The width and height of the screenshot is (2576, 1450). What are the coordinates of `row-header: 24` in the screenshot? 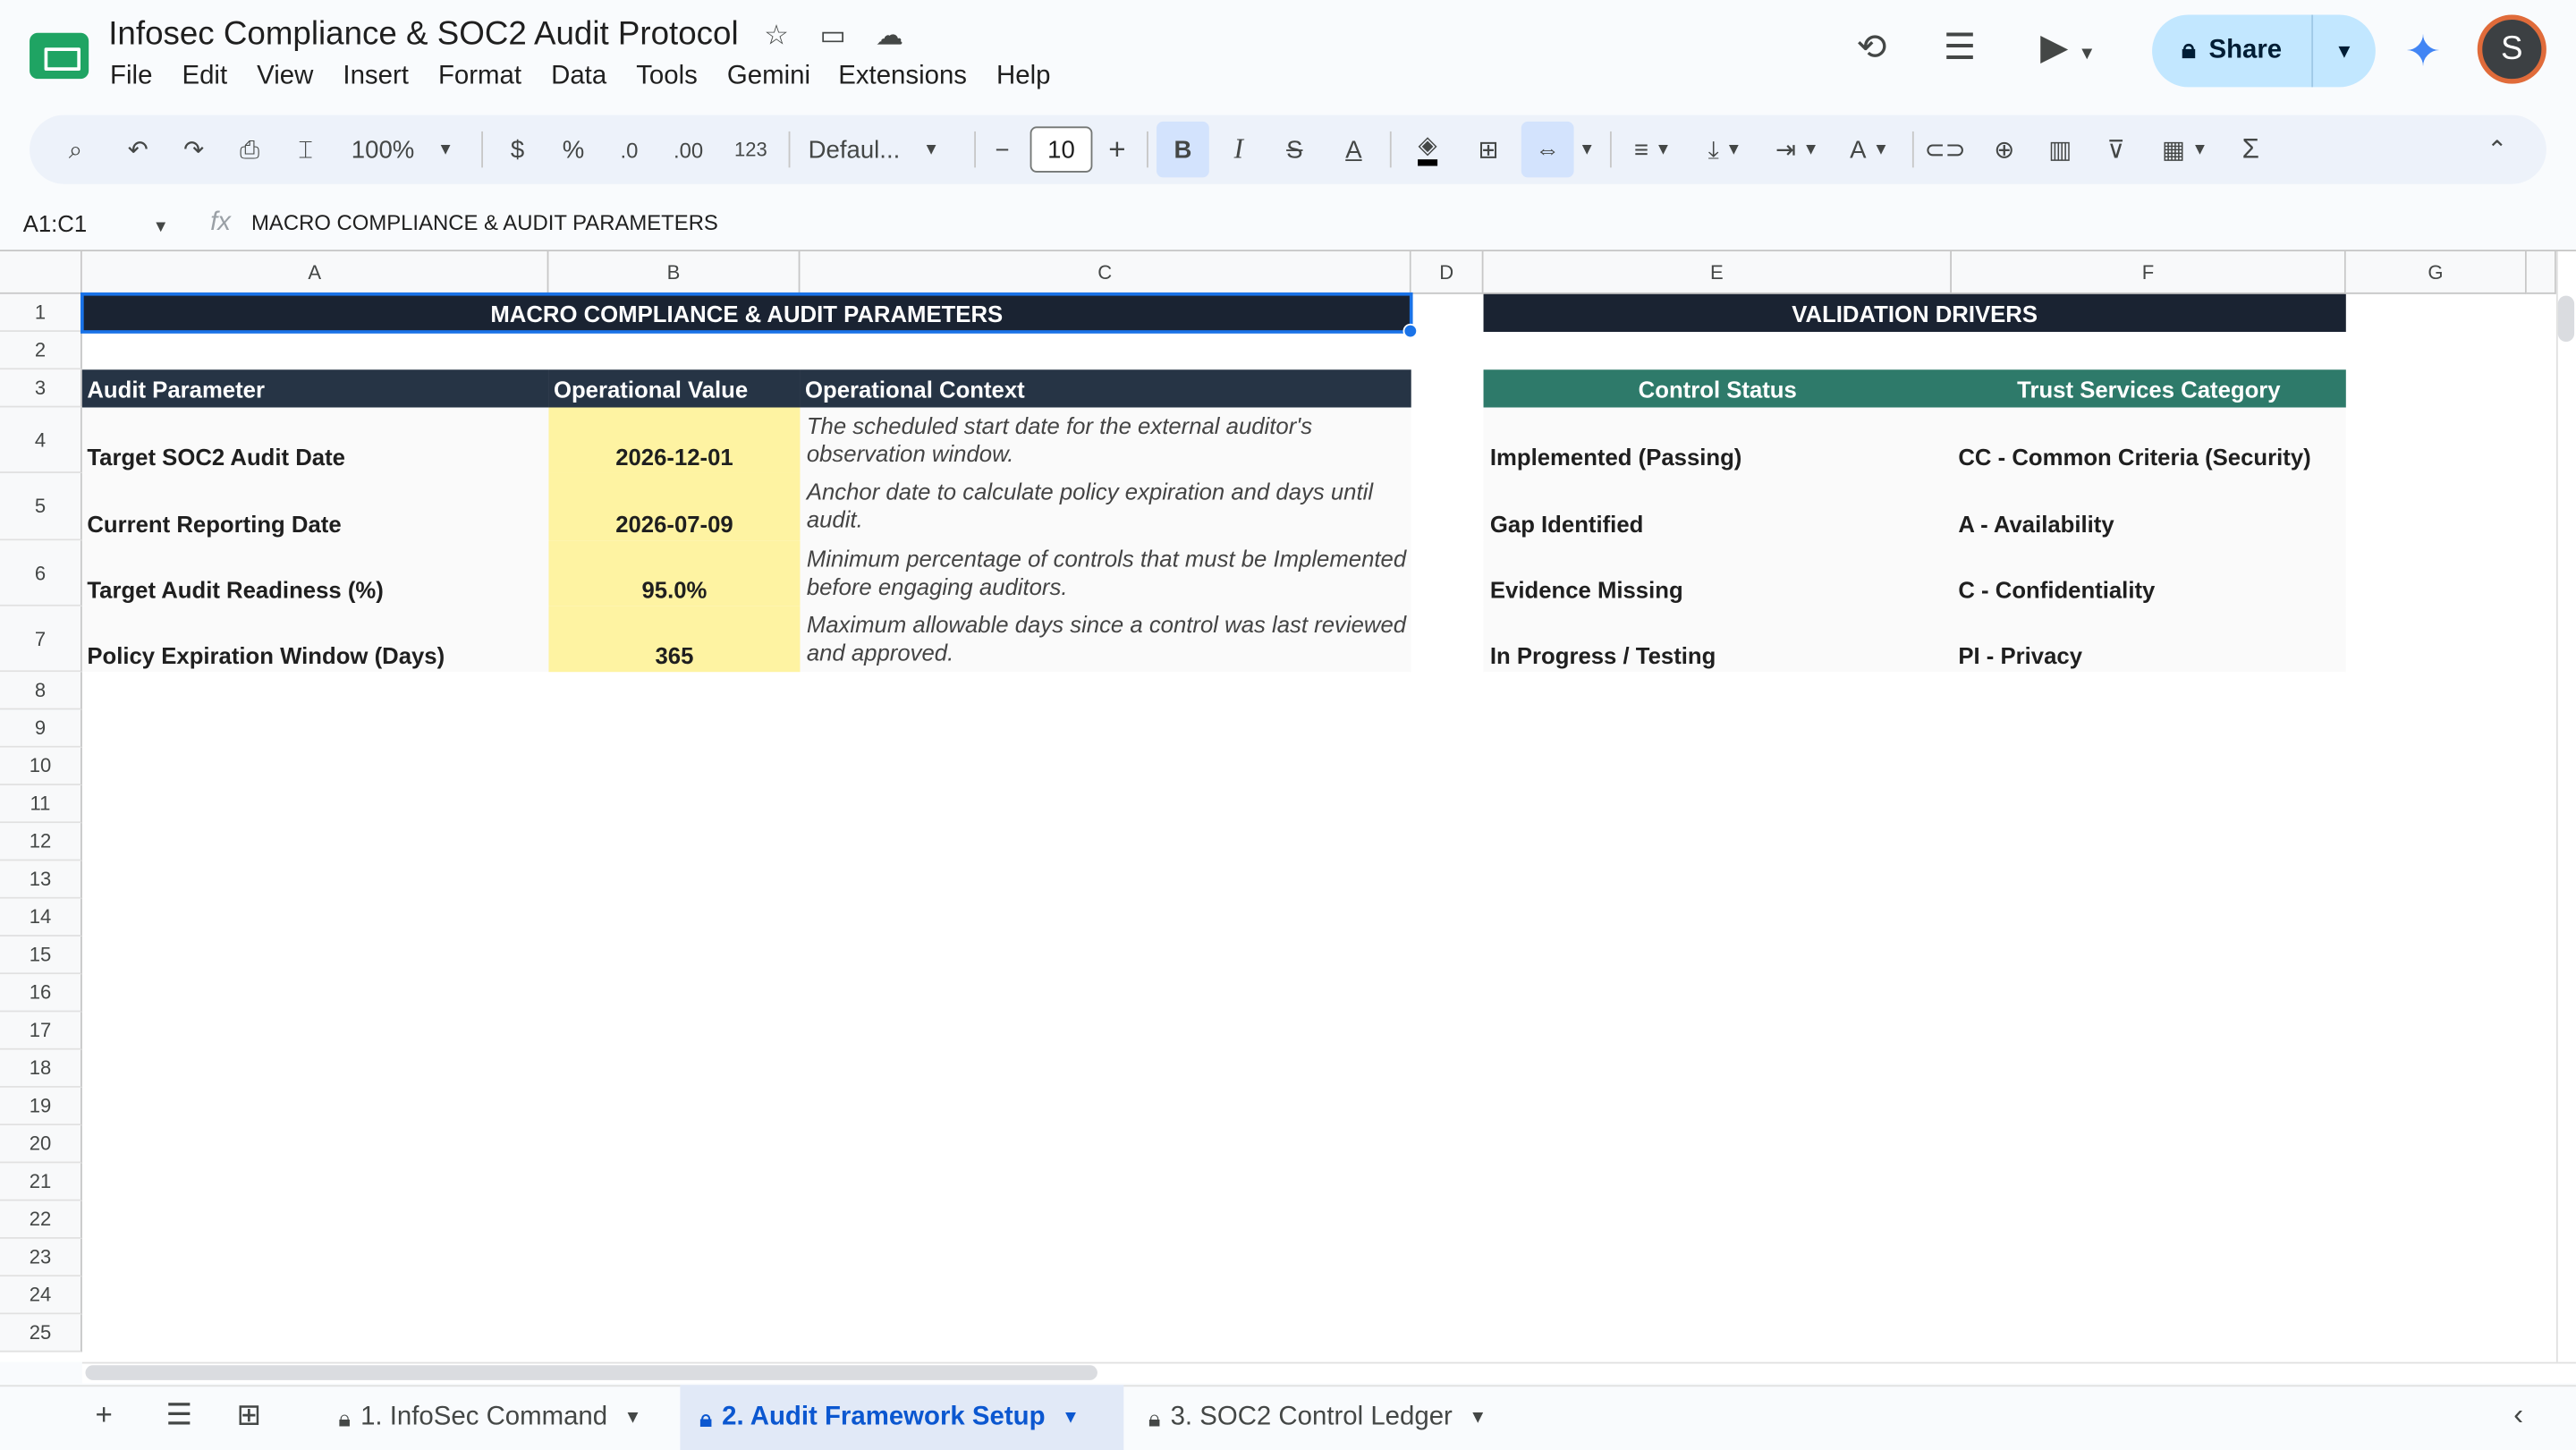 It's located at (41, 1295).